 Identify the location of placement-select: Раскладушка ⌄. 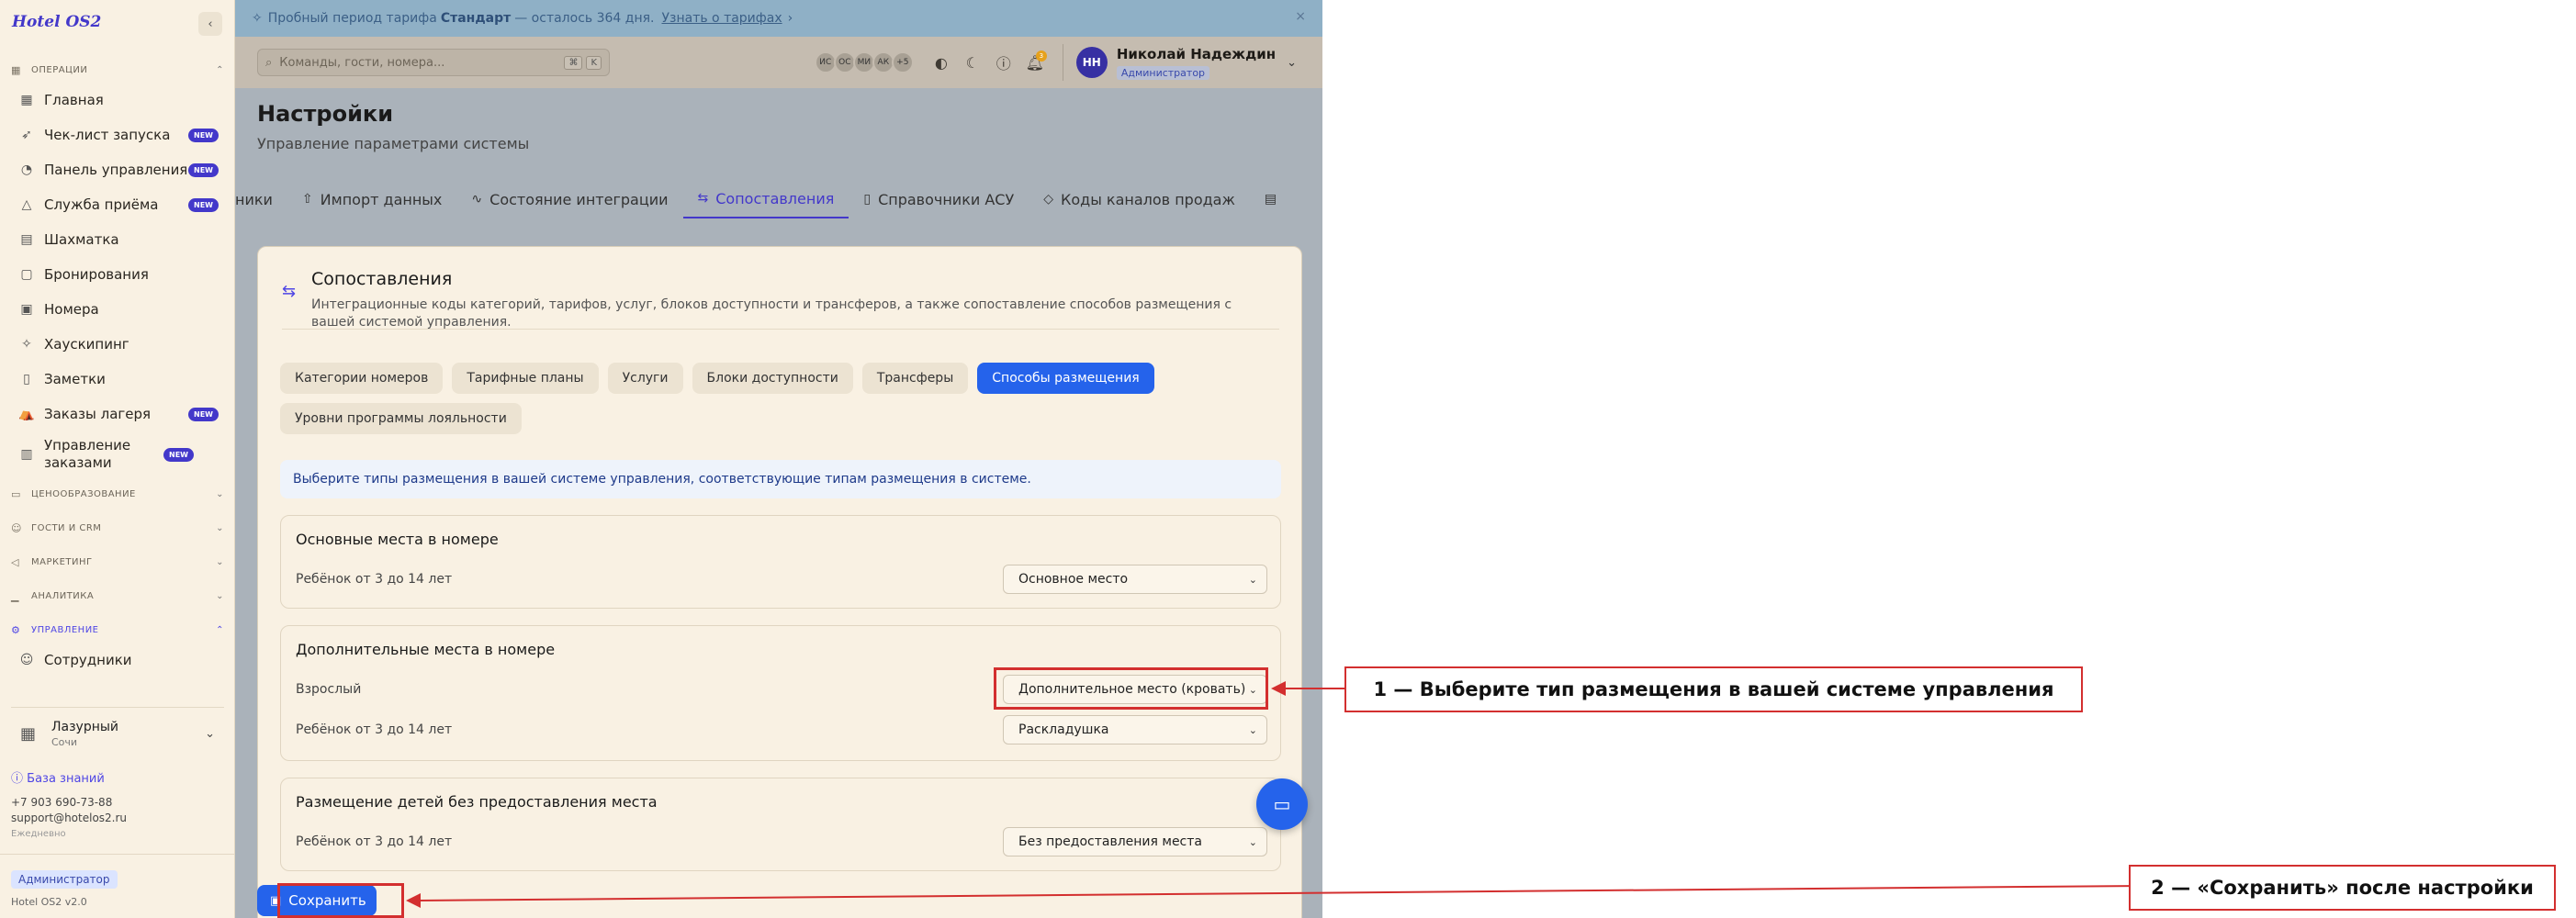
(1135, 729).